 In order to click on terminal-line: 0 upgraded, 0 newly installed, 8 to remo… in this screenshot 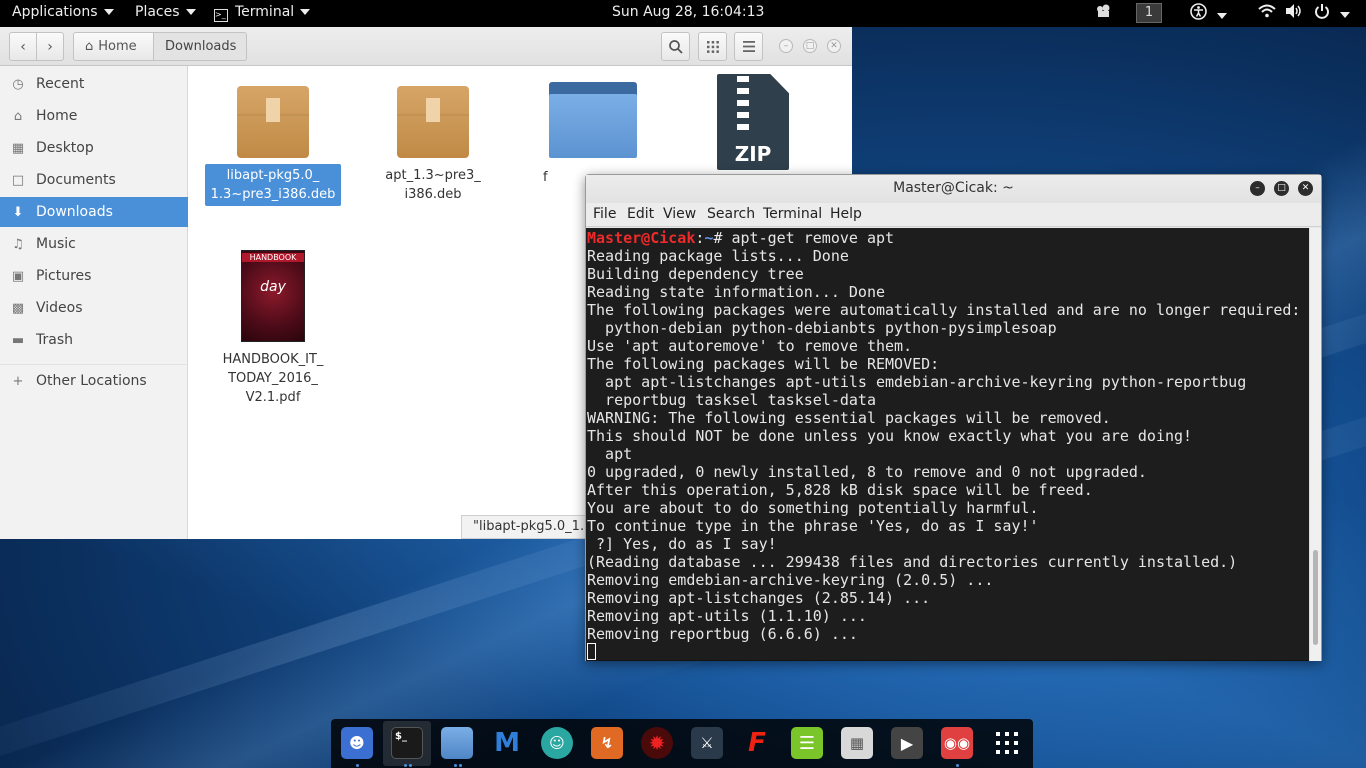, I will do `click(867, 472)`.